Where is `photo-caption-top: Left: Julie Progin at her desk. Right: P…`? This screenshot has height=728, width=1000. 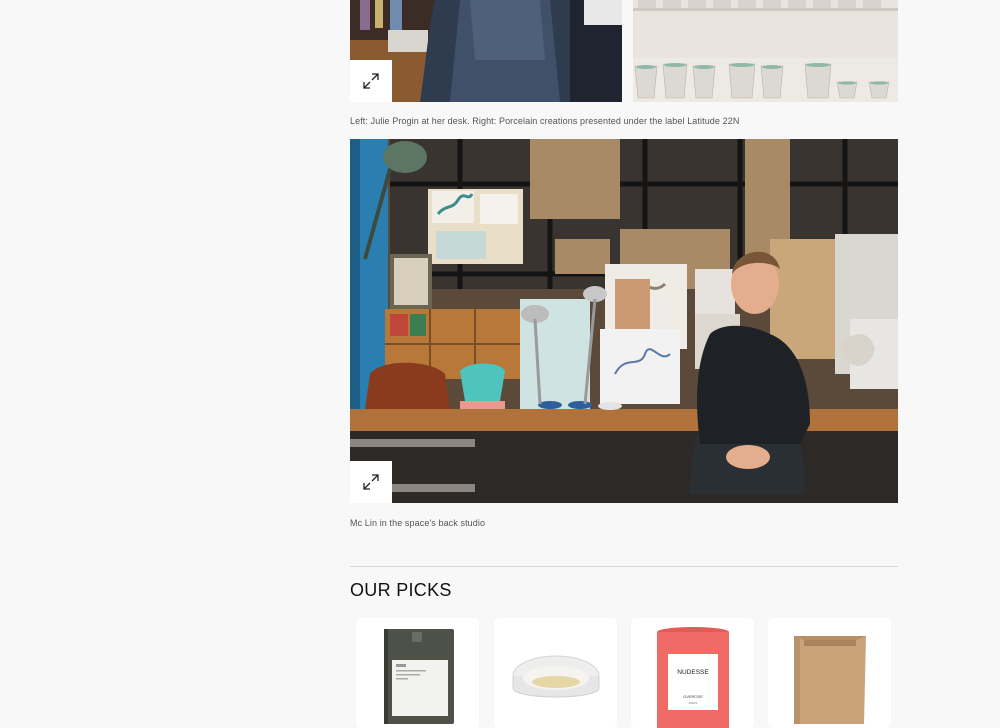 photo-caption-top: Left: Julie Progin at her desk. Right: P… is located at coordinates (545, 121).